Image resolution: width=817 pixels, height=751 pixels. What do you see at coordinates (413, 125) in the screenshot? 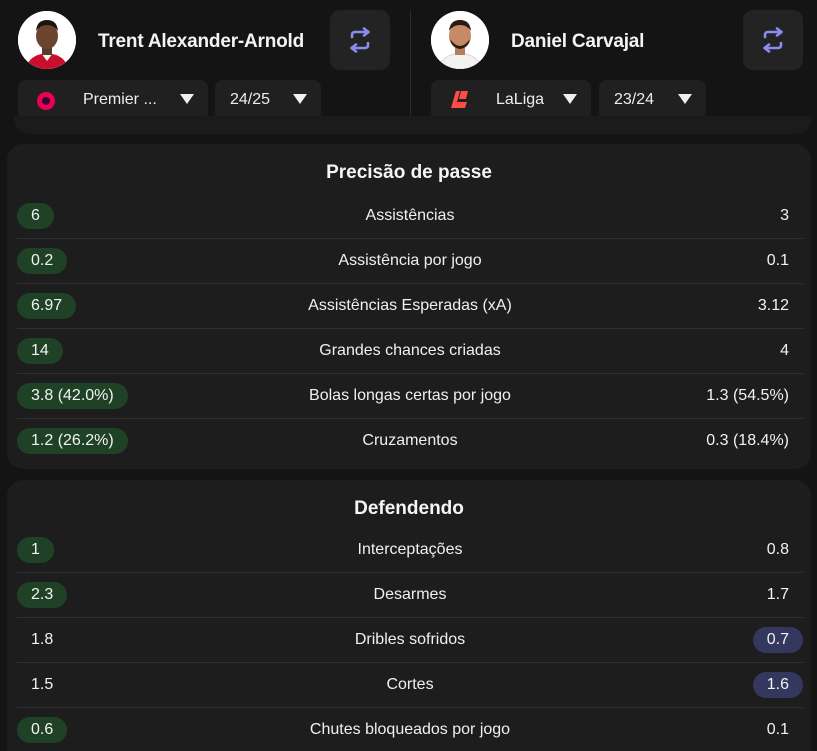
I see `previous-section-card` at bounding box center [413, 125].